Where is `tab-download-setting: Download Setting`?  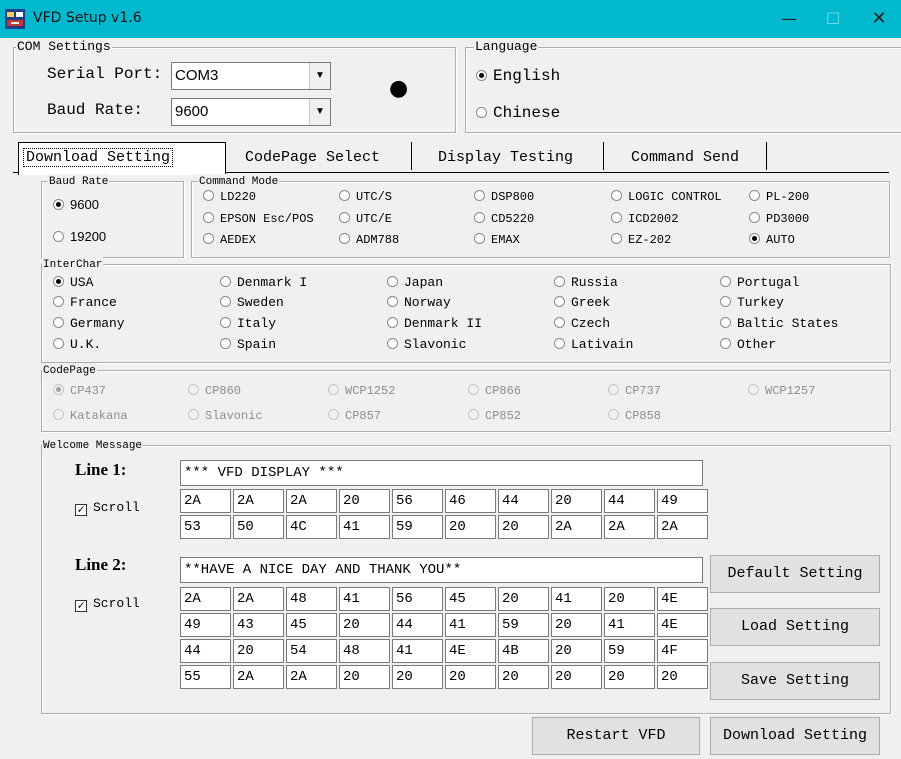 tab-download-setting: Download Setting is located at coordinates (122, 158).